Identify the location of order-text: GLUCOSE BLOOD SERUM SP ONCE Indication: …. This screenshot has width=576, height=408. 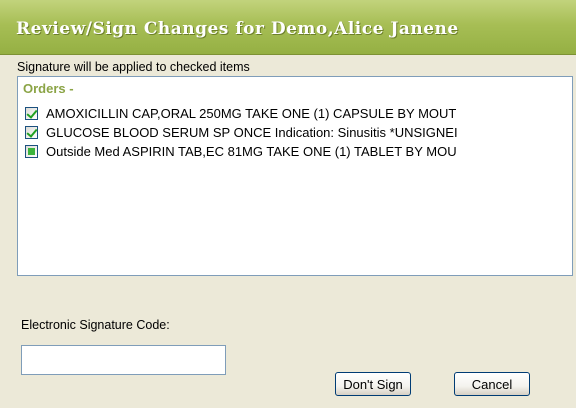
(252, 132).